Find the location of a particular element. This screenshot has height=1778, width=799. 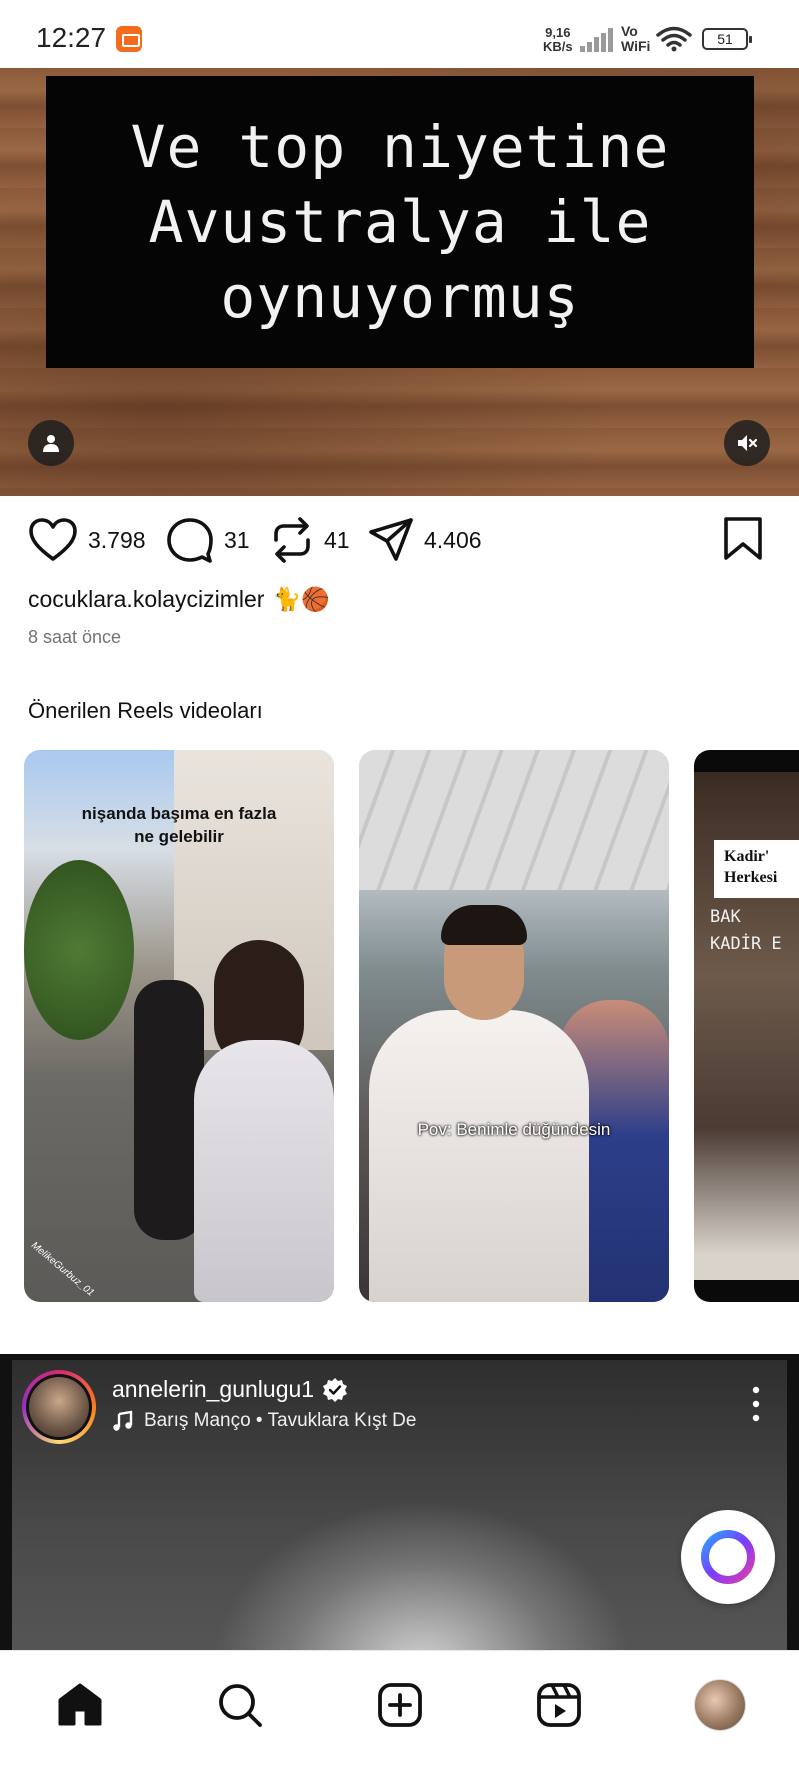

profile-avatar is located at coordinates (720, 1705).